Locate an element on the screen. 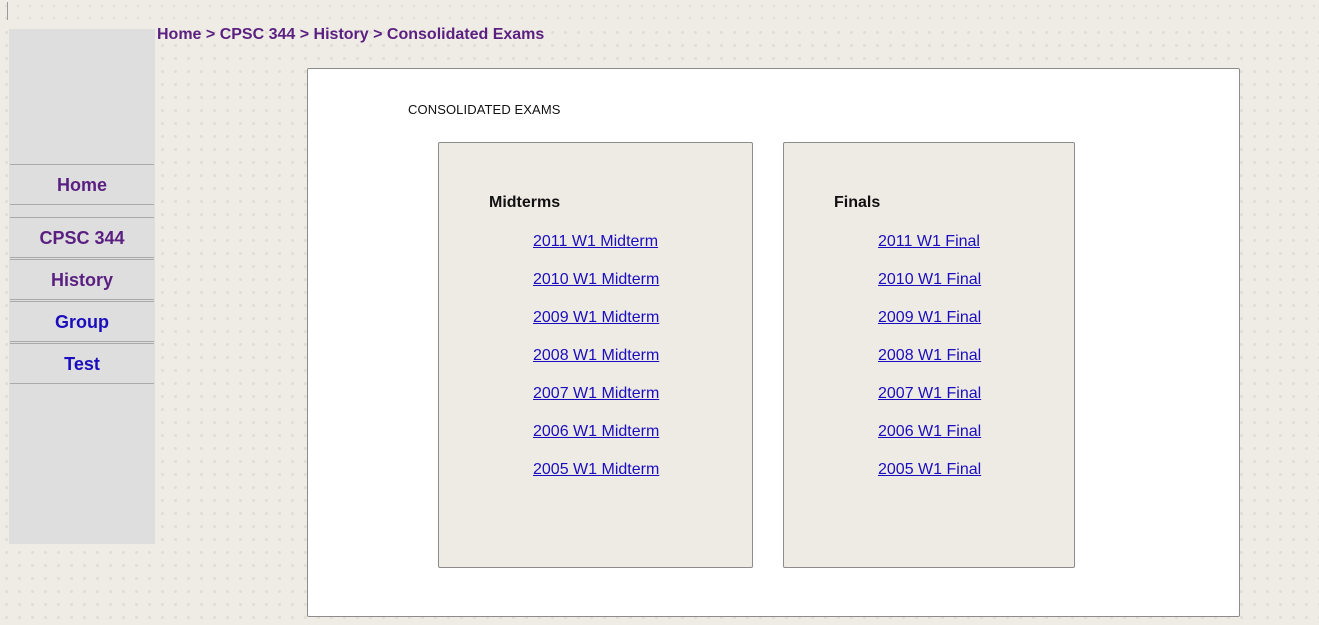 The height and width of the screenshot is (625, 1319). list-item: 2009 W1 Final is located at coordinates (929, 327).